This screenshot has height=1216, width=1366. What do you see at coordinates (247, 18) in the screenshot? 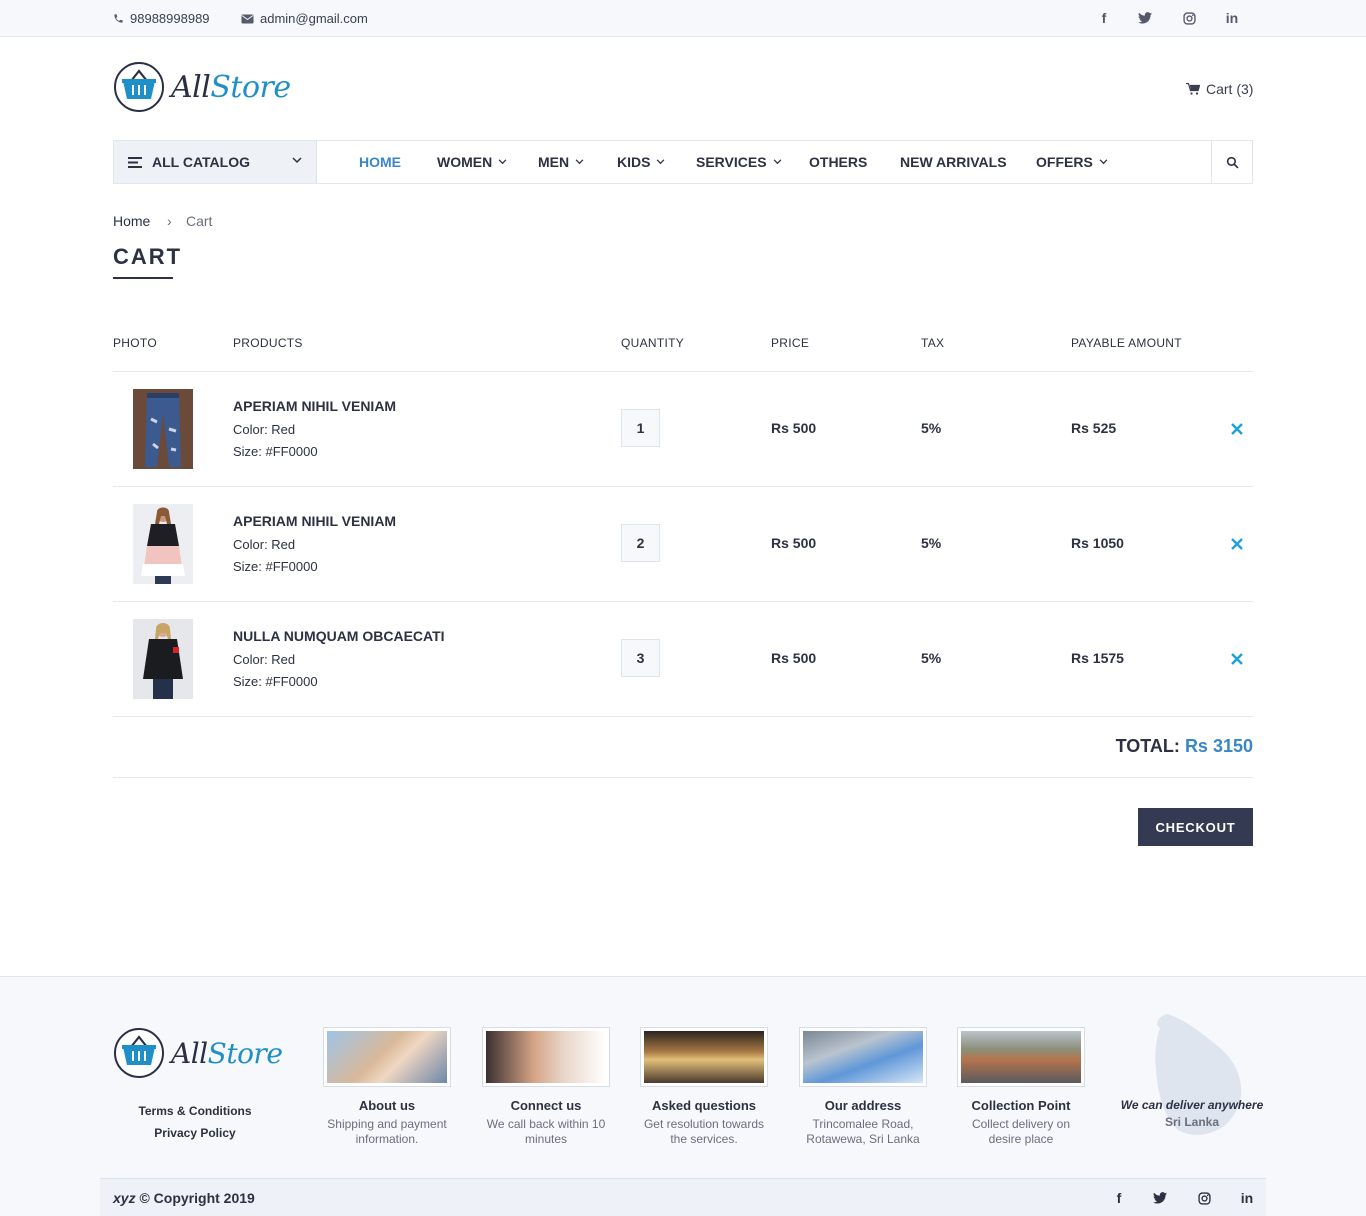
I see `envelope-icon` at bounding box center [247, 18].